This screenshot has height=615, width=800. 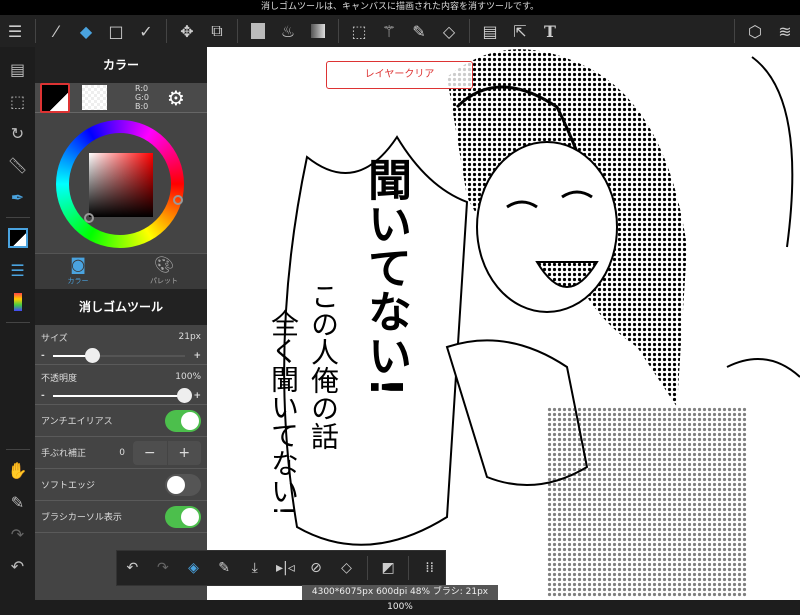 I want to click on shape-icon: □, so click(x=116, y=31).